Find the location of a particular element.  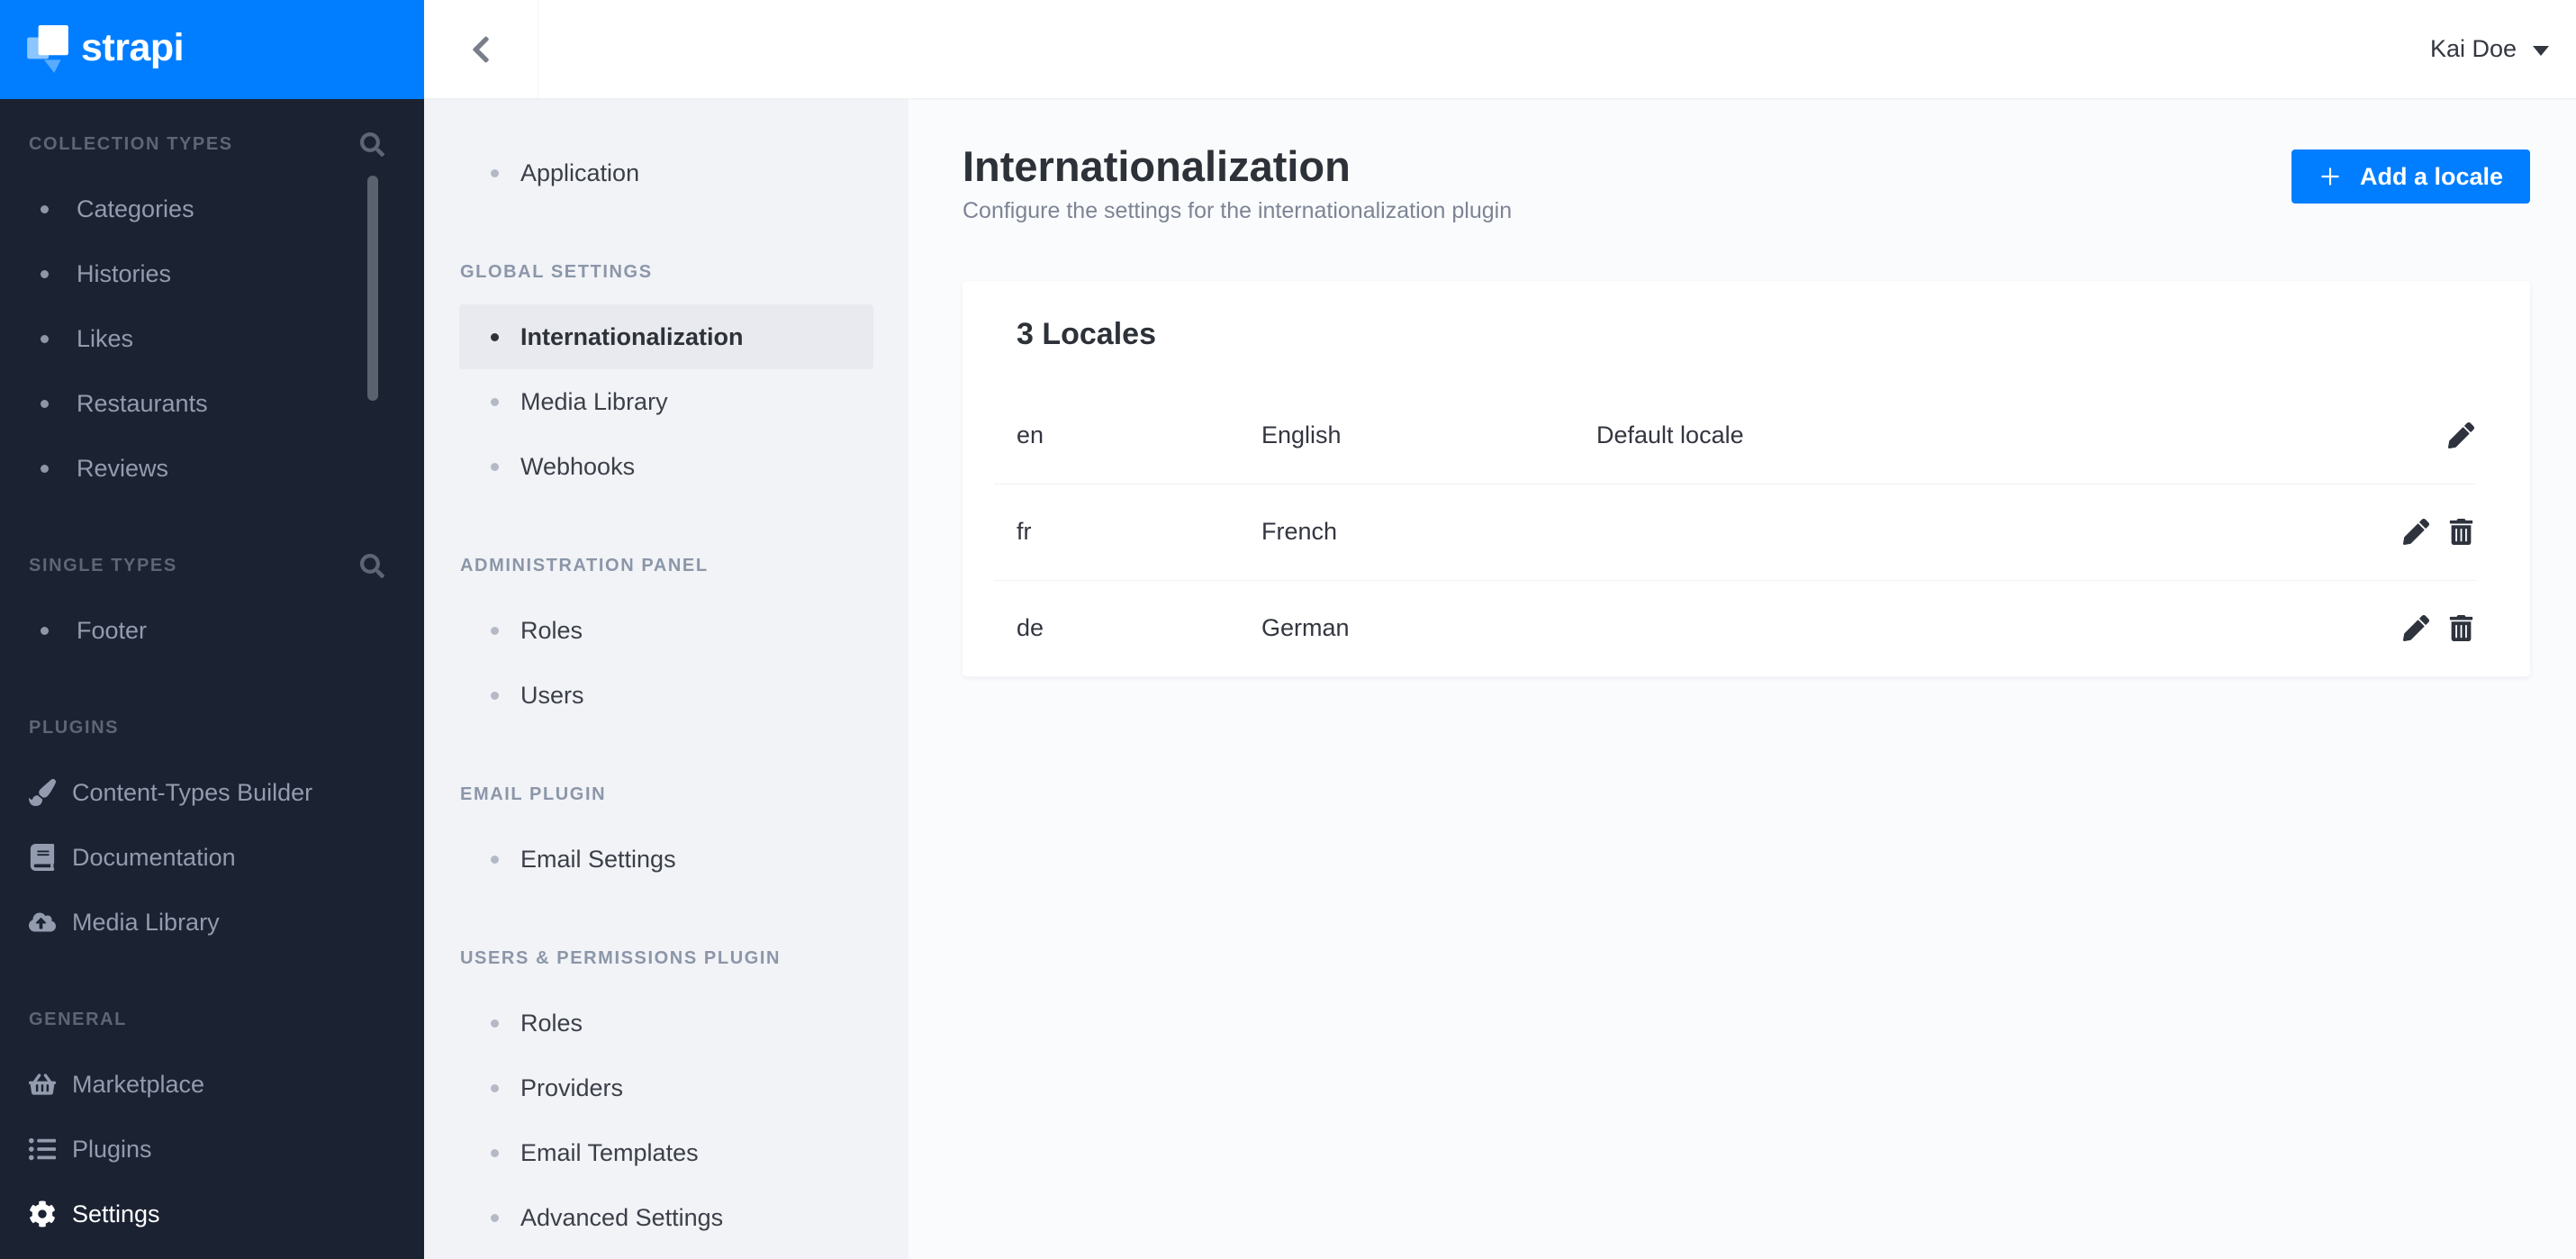

user-menu: Kai Doe is located at coordinates (2503, 49).